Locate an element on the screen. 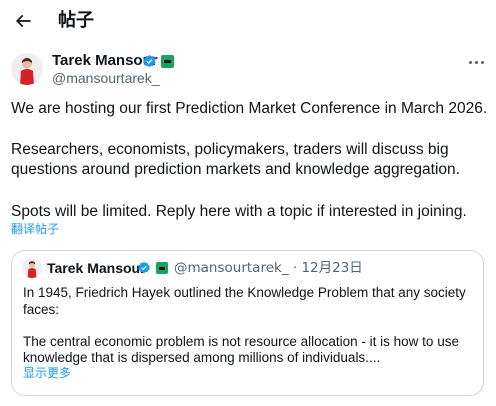  page-title: 帖子 is located at coordinates (76, 20).